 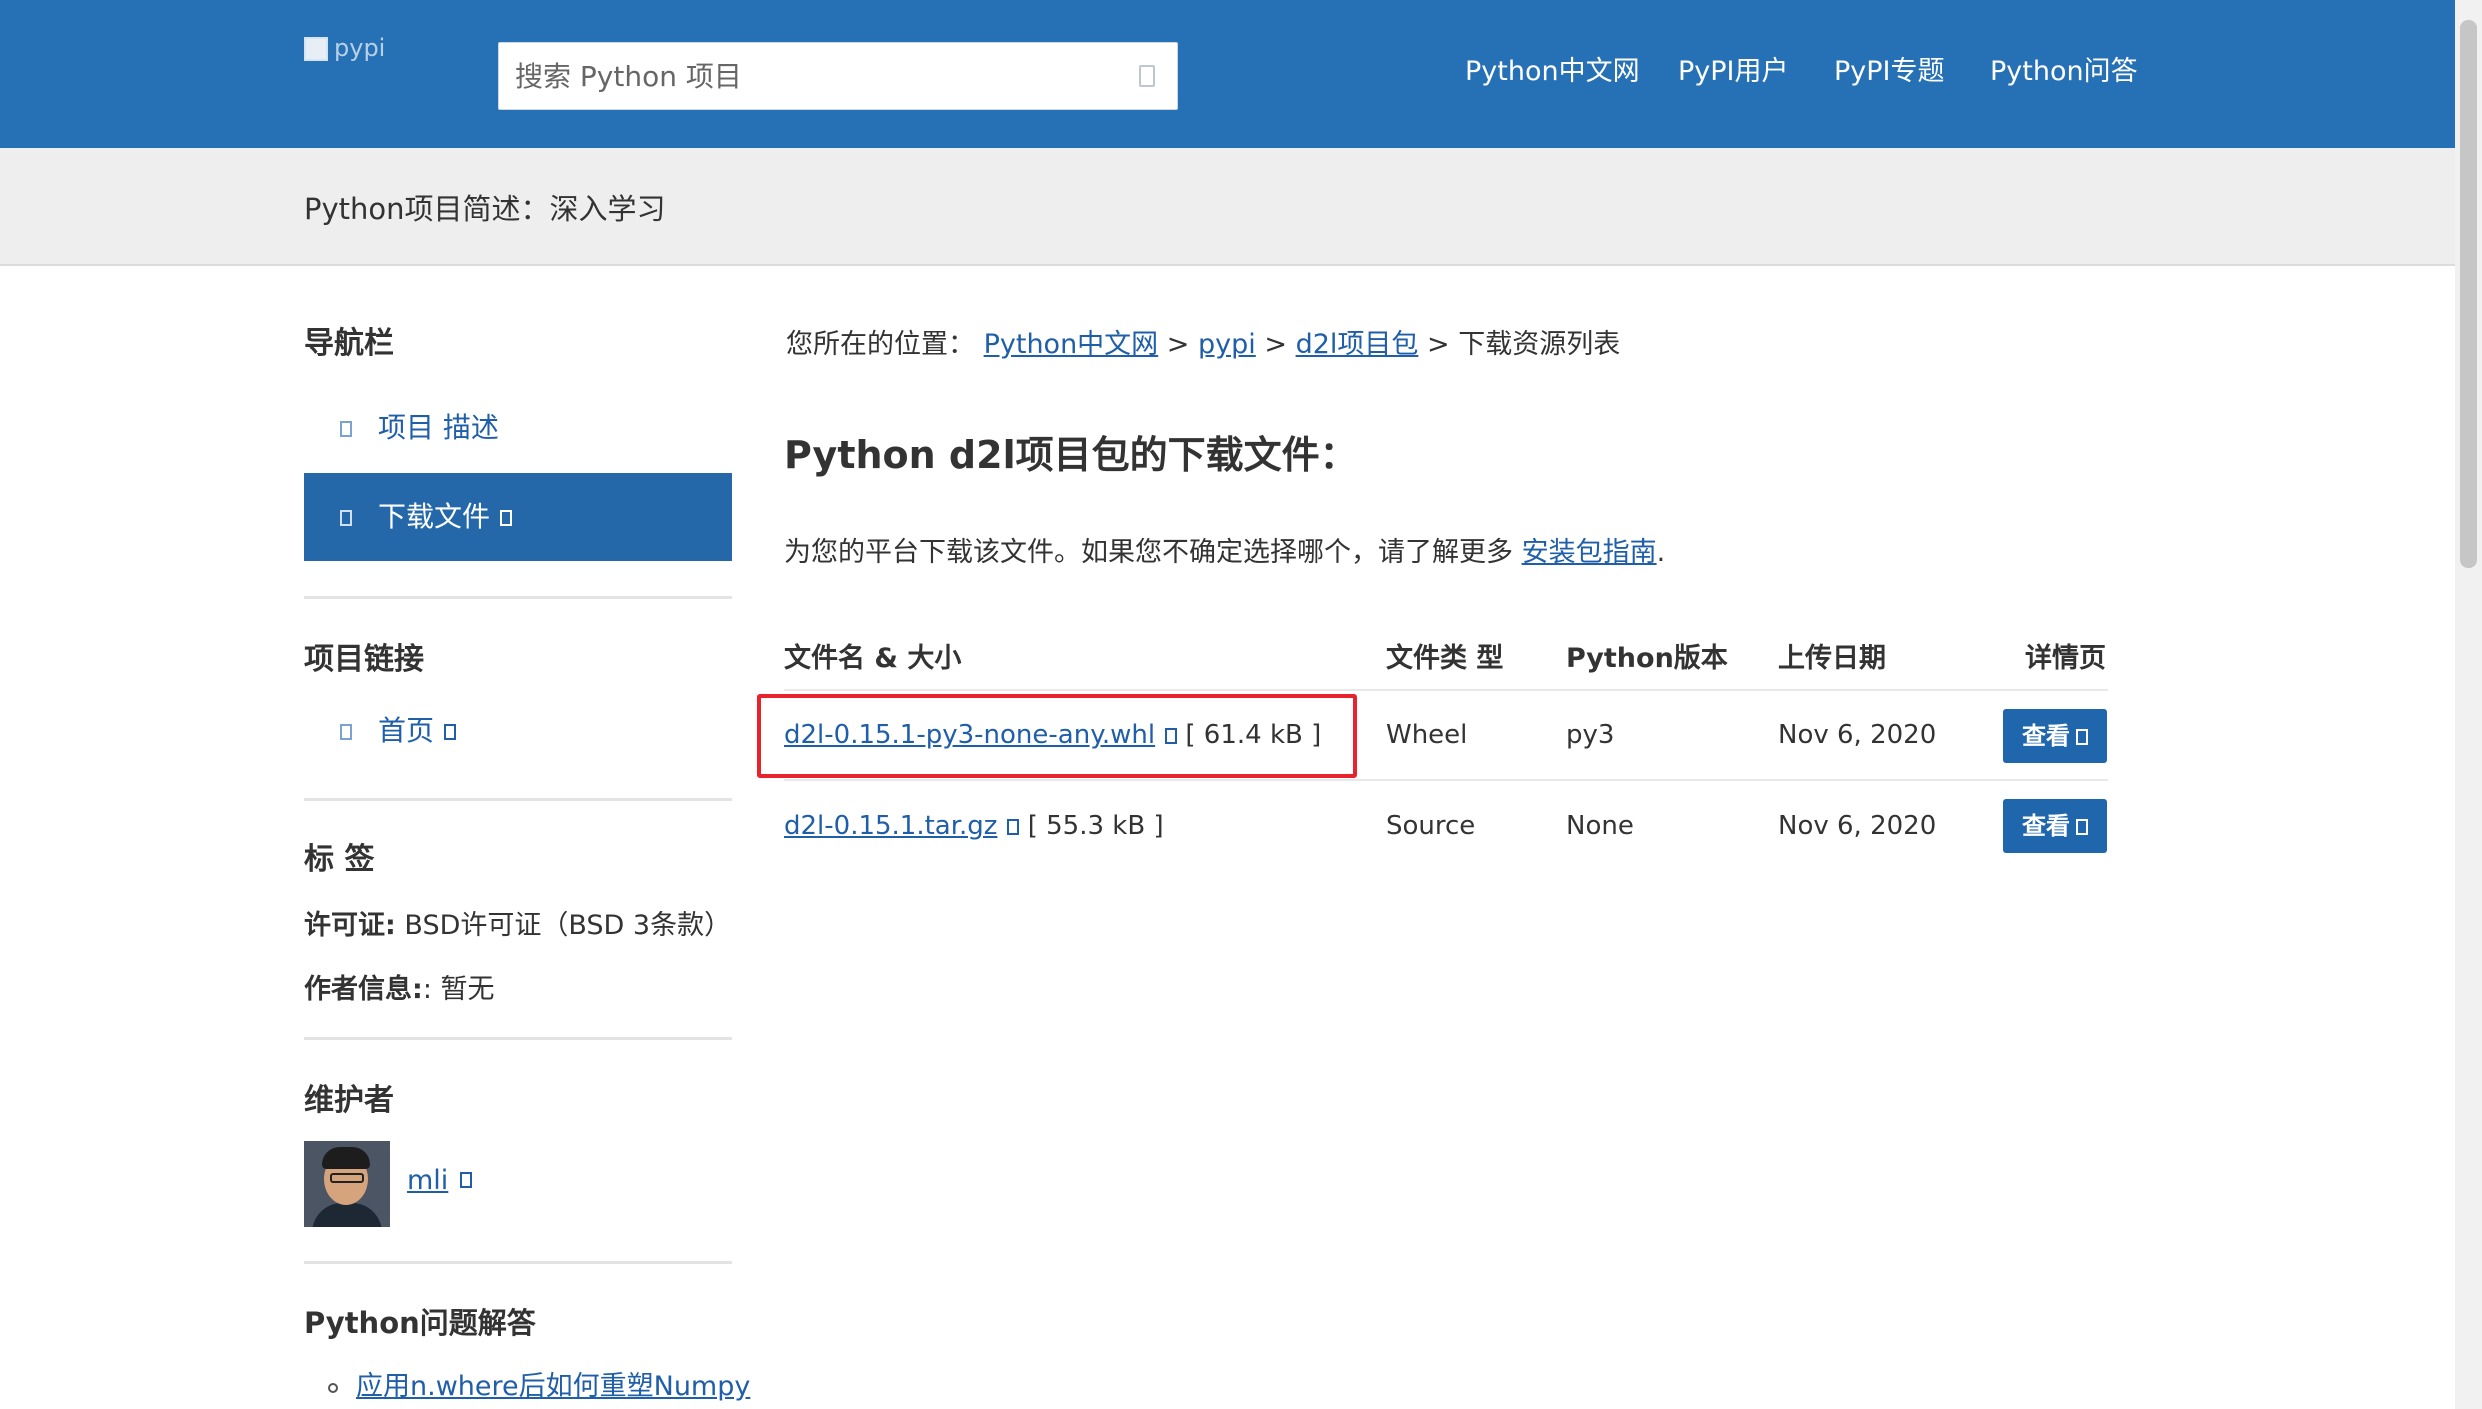 I want to click on highlight-box, so click(x=1057, y=736).